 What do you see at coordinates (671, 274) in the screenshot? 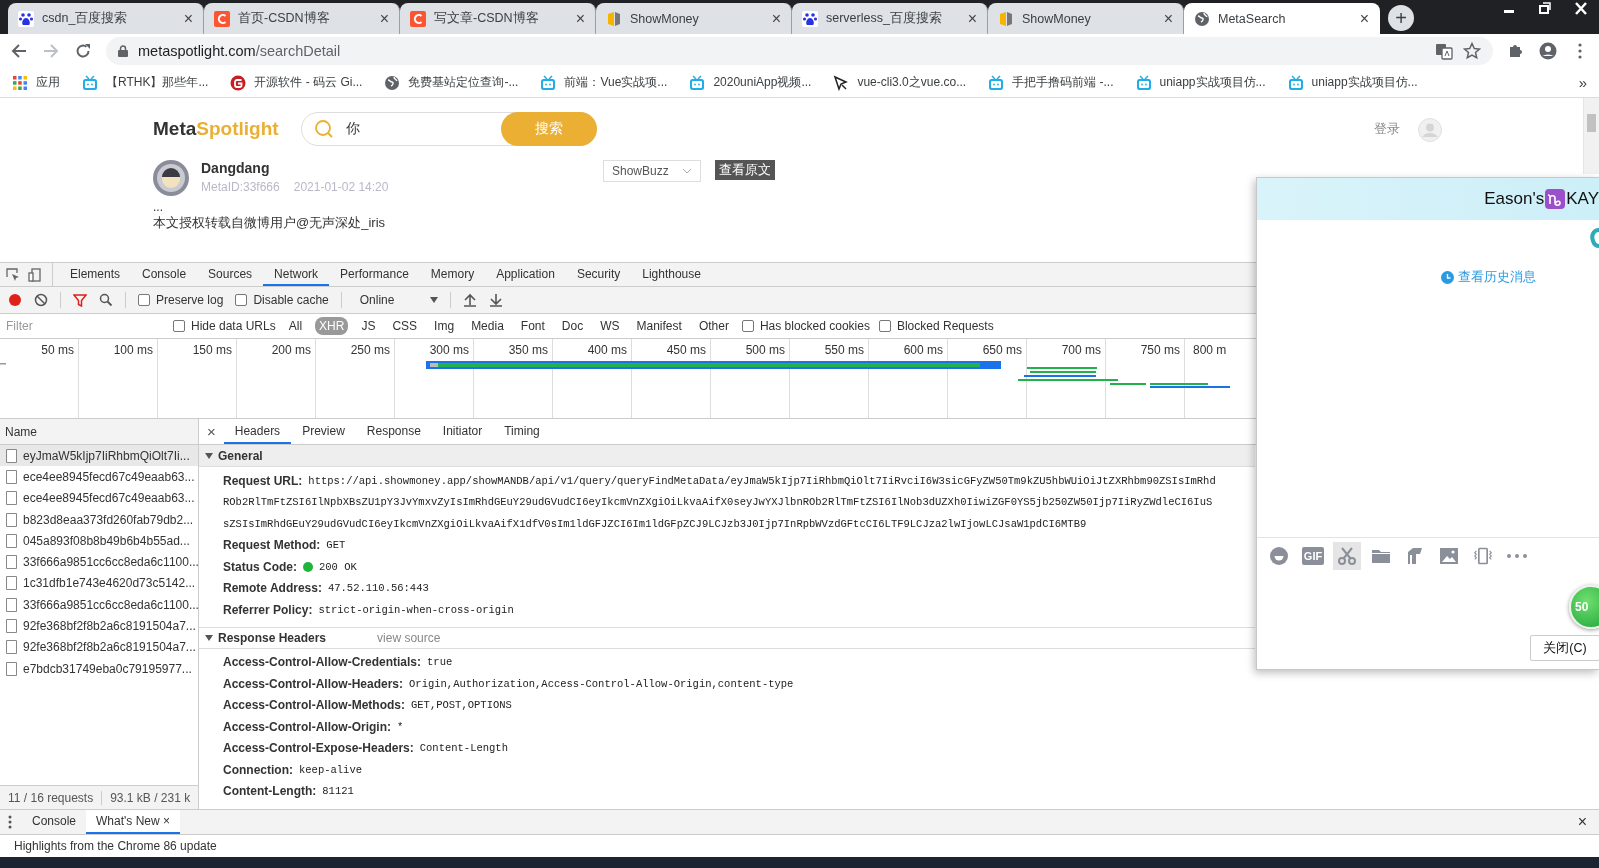
I see `devtools-tab: Lighthouse` at bounding box center [671, 274].